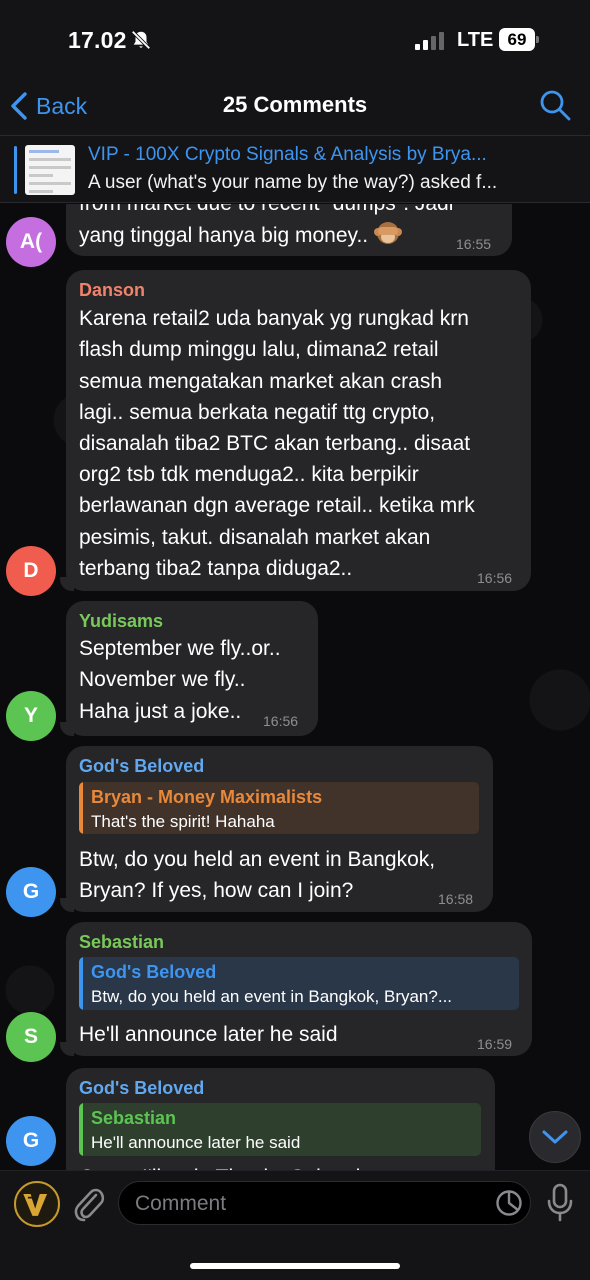 The height and width of the screenshot is (1280, 590). I want to click on comment-input, so click(310, 1204).